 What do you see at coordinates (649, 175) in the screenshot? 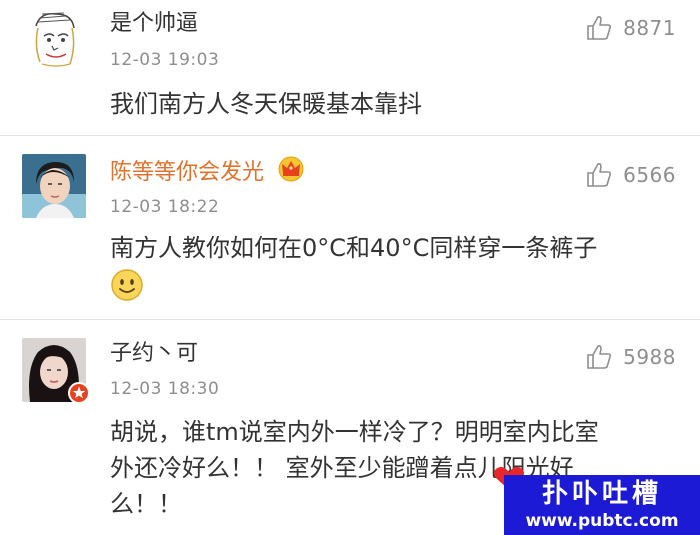
I see `like-count: 6566` at bounding box center [649, 175].